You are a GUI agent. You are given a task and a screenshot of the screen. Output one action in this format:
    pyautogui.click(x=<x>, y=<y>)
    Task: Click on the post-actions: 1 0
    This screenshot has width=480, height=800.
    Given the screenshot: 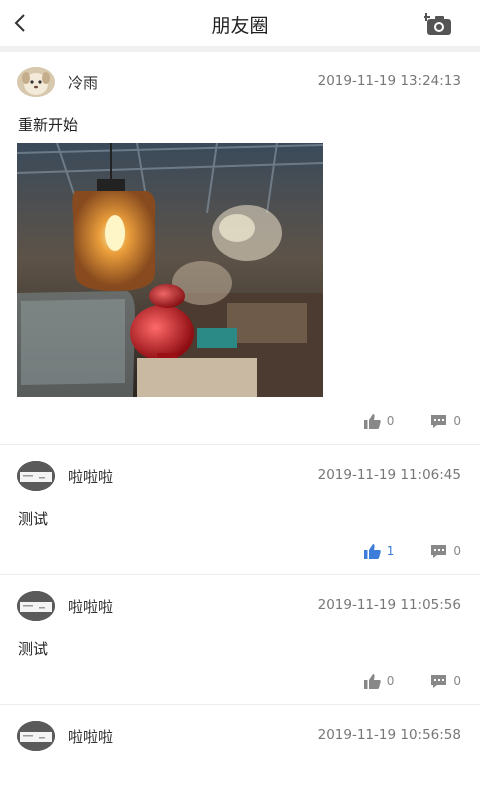 What is the action you would take?
    pyautogui.click(x=412, y=551)
    